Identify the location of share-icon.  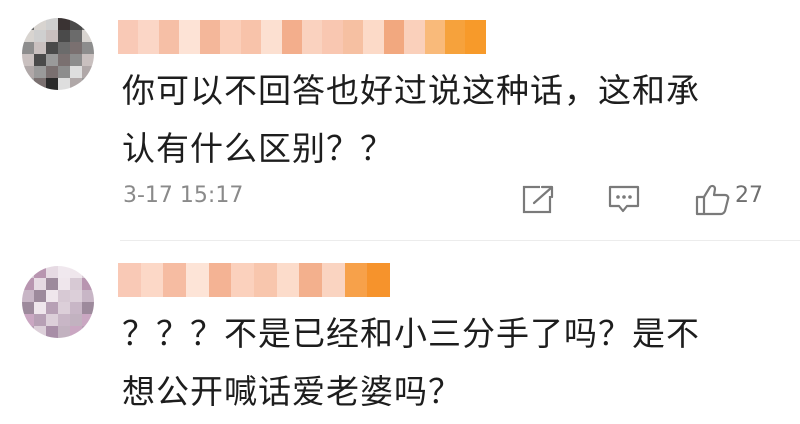
(539, 199).